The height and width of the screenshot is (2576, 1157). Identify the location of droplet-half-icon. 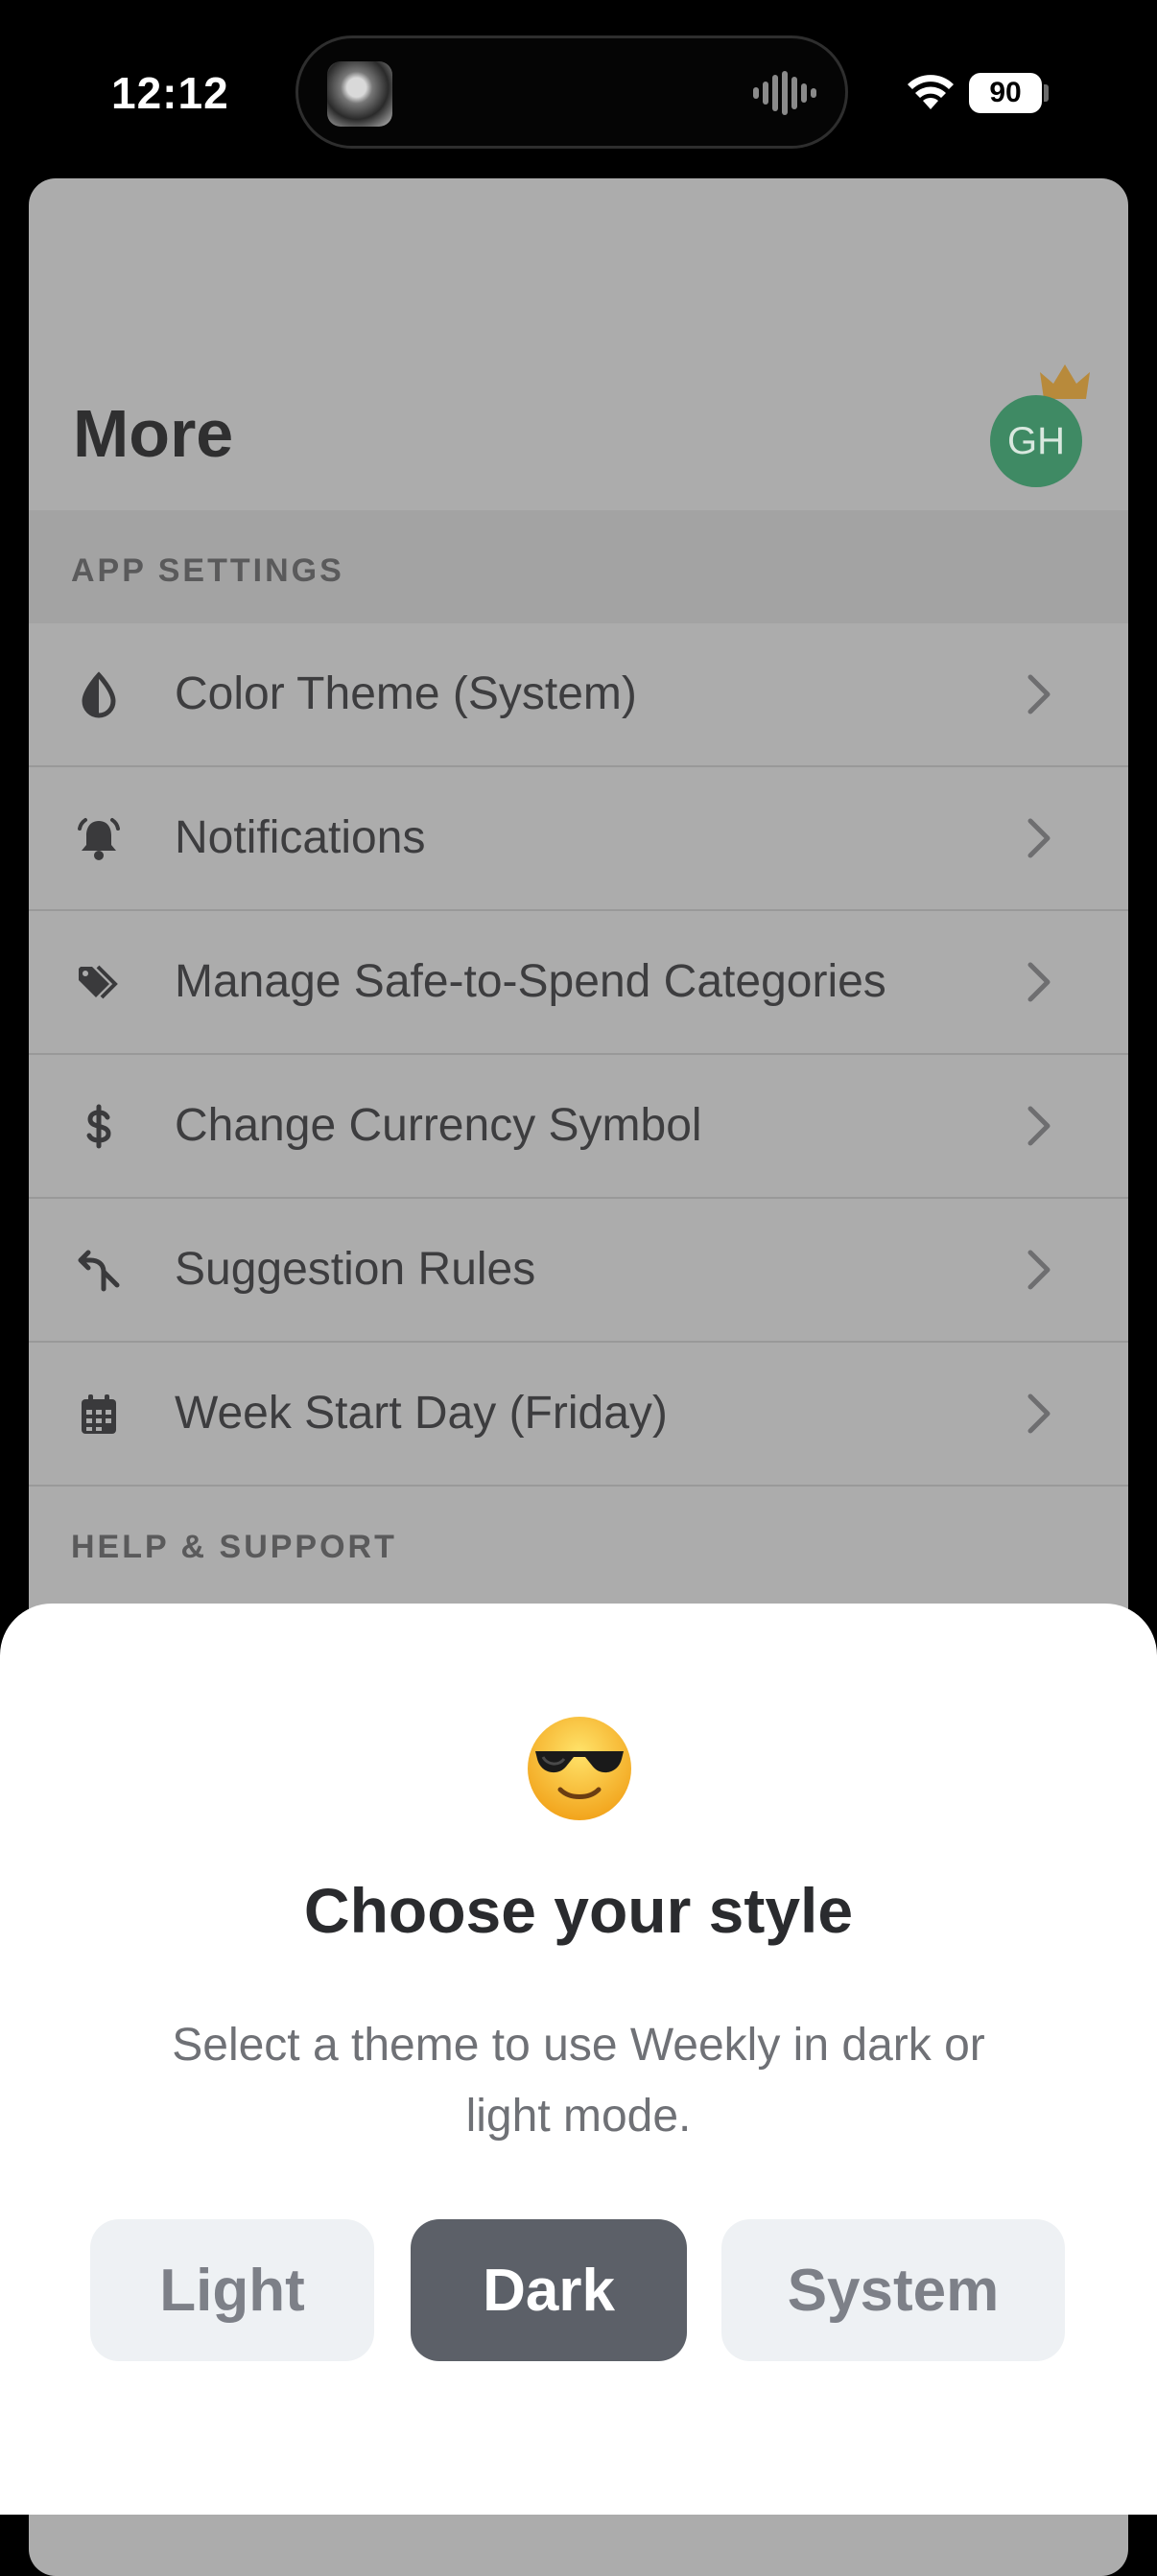
(99, 694).